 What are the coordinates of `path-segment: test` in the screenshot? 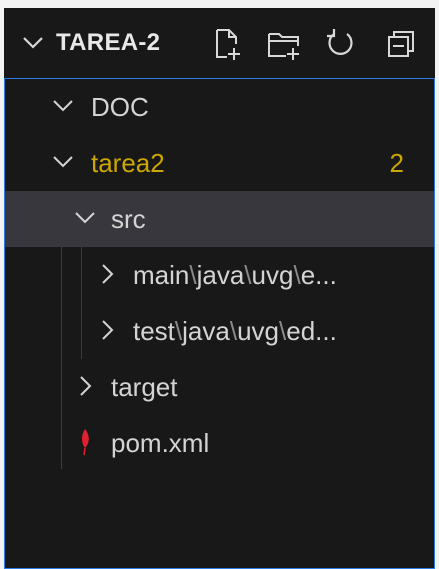 It's located at (154, 331).